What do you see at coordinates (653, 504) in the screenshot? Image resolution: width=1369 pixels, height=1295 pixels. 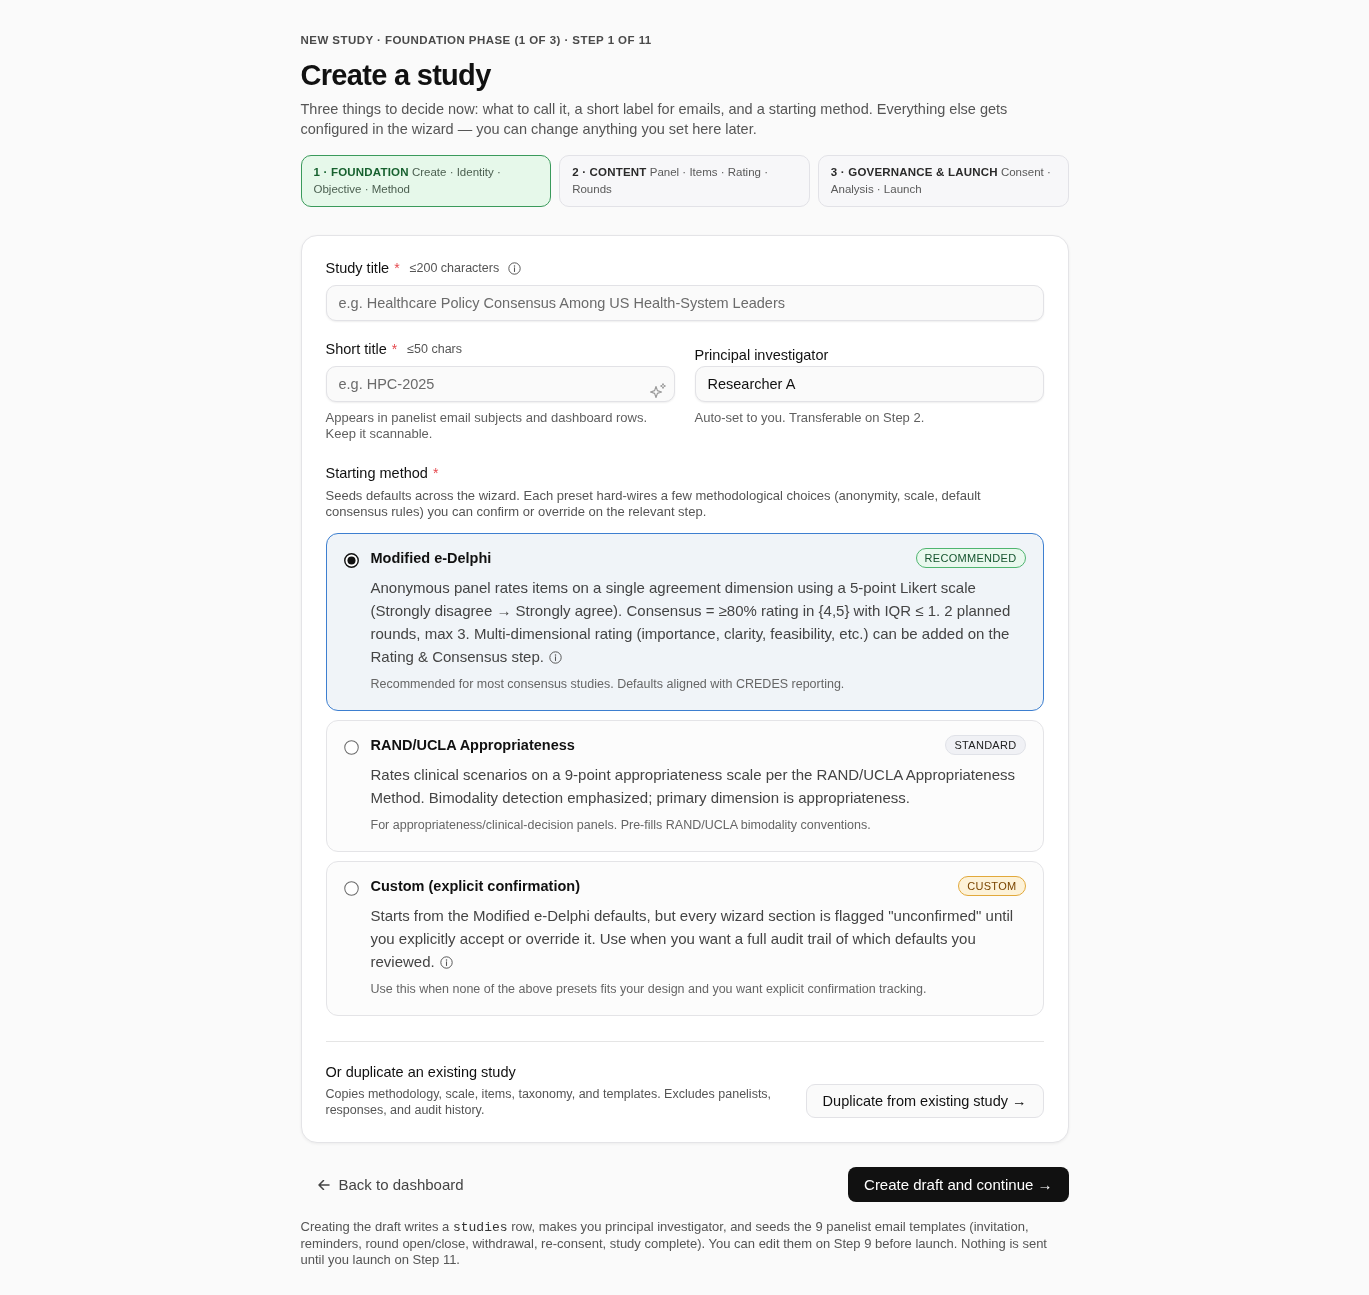 I see `help-text: Seeds defaults across the wizard. Each preset hard-wires a few methodological choices (anonymity, scale, default consensus rules) you can confirm or override on the relevant step.` at bounding box center [653, 504].